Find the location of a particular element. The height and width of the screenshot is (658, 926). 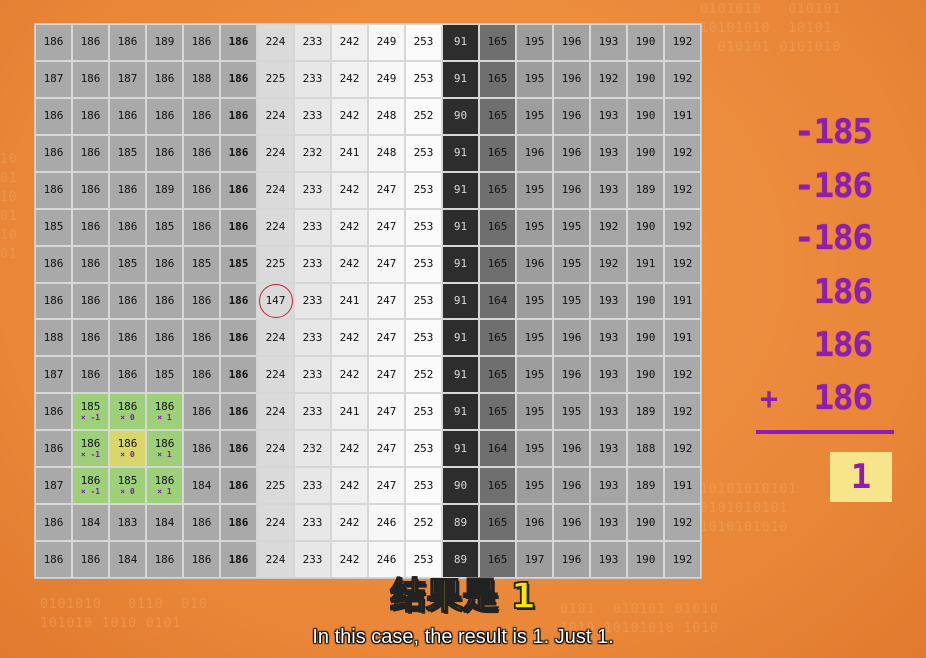

grid-cell: 190 is located at coordinates (645, 338).